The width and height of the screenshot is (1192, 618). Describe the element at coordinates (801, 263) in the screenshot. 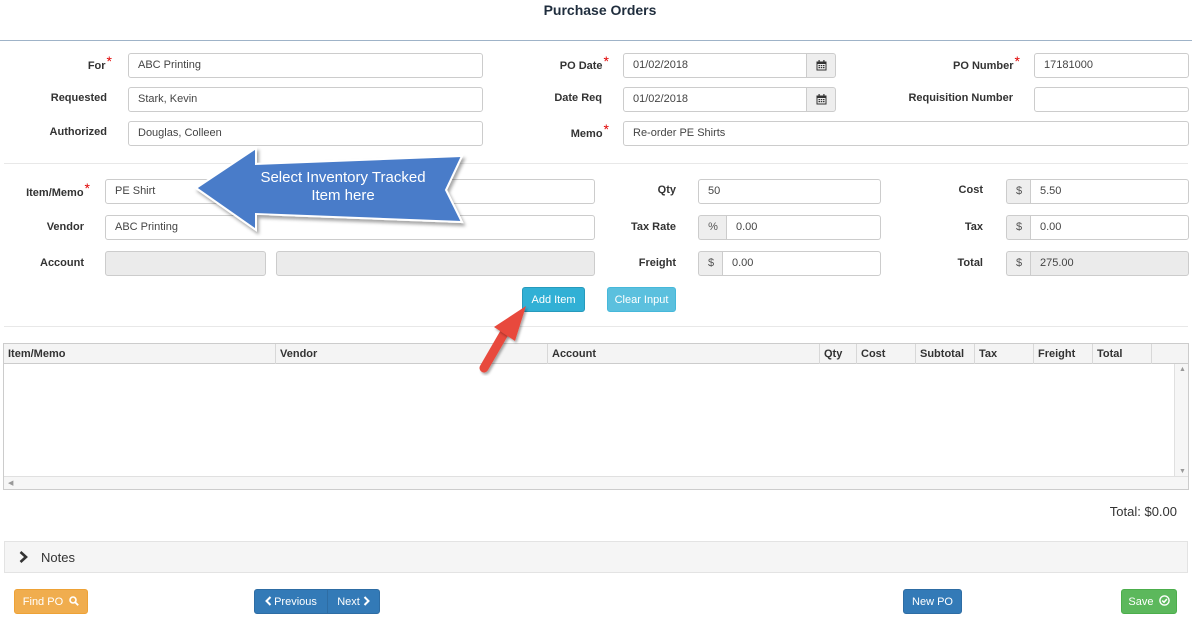

I see `freight-input: 0.00` at that location.